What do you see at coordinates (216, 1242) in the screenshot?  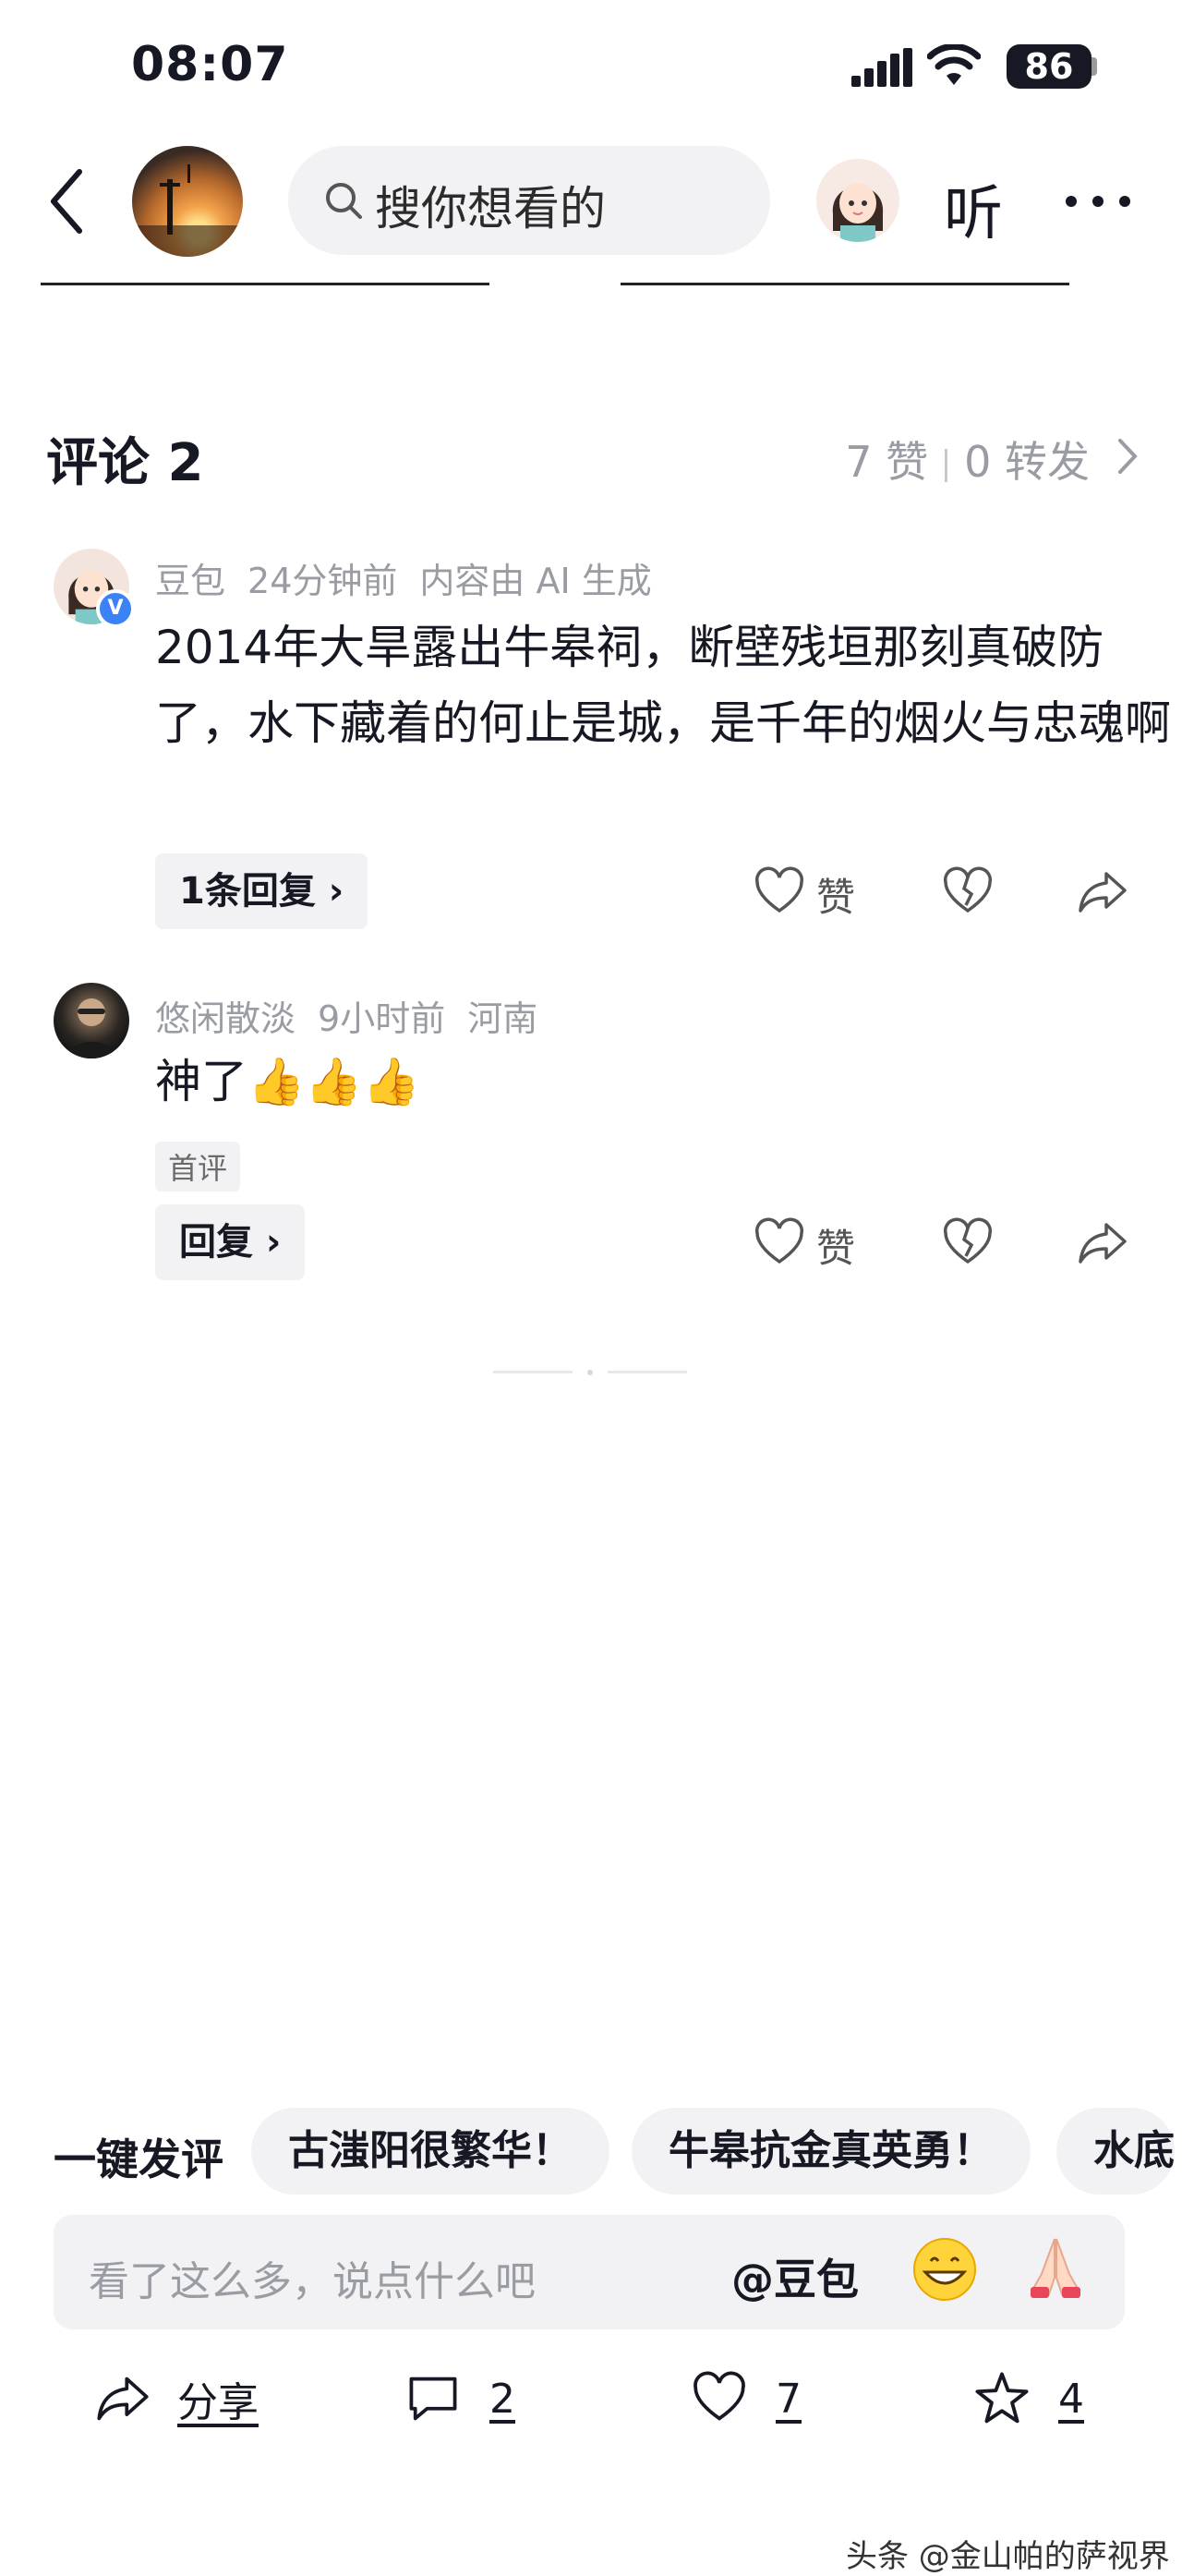 I see `reply-label: 回复` at bounding box center [216, 1242].